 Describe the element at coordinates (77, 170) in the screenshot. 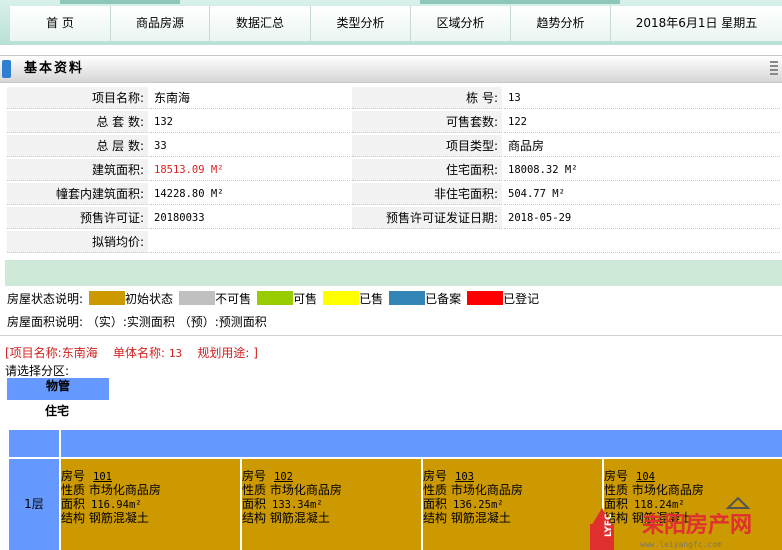

I see `building-area-label: 建筑面积:` at that location.